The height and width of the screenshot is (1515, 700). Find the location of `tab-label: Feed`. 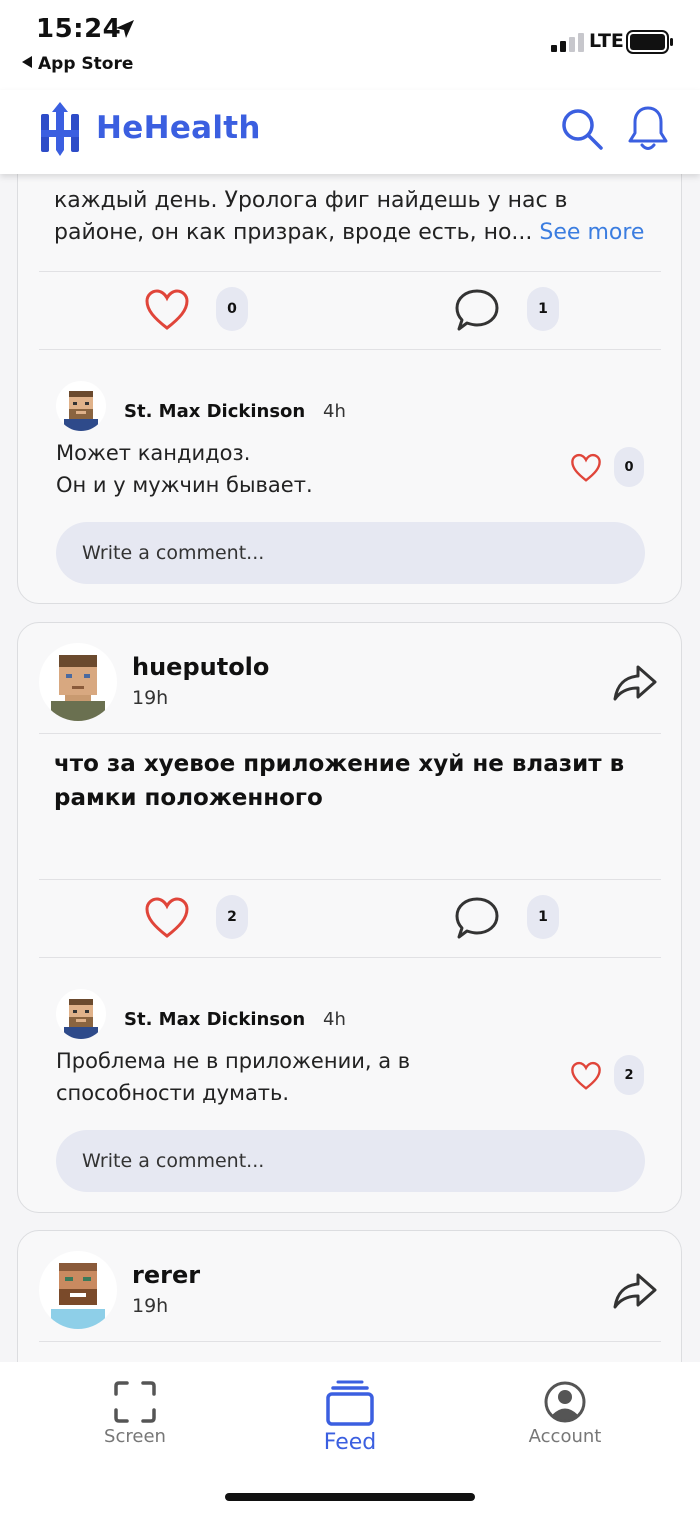

tab-label: Feed is located at coordinates (350, 1442).